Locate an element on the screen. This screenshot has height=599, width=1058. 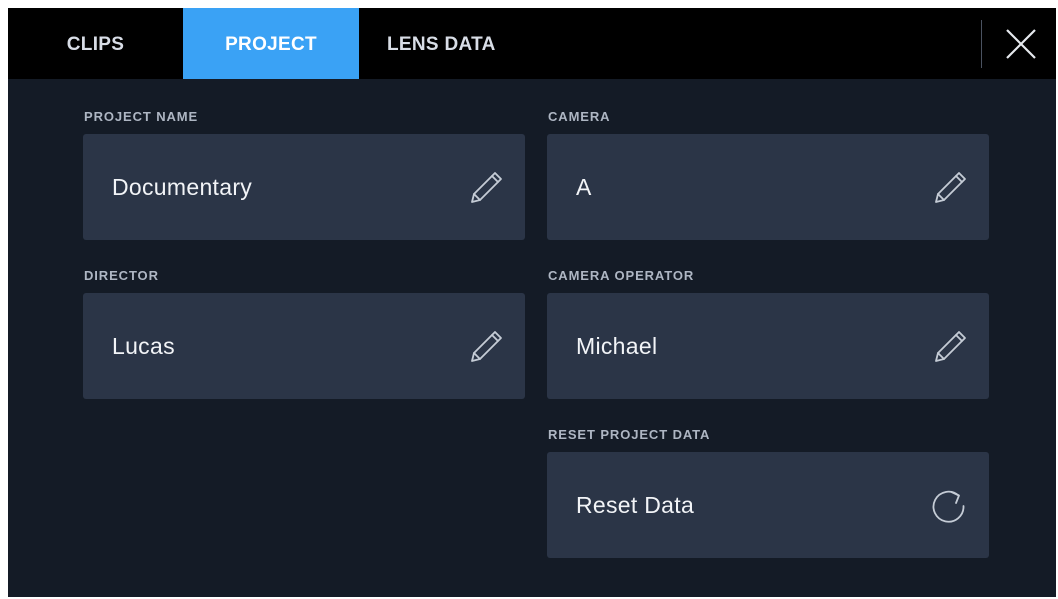
project-name-value: Documentary is located at coordinates (182, 187).